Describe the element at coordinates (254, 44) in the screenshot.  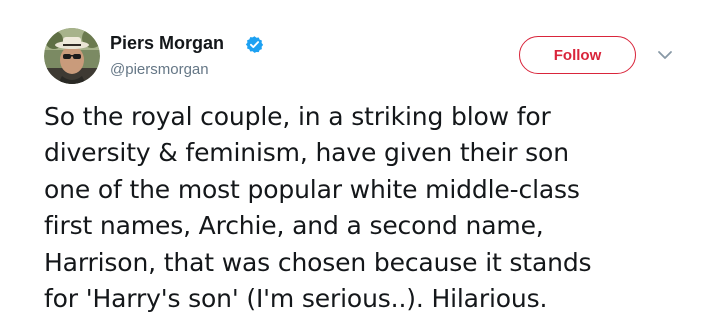
I see `verified-badge-icon` at that location.